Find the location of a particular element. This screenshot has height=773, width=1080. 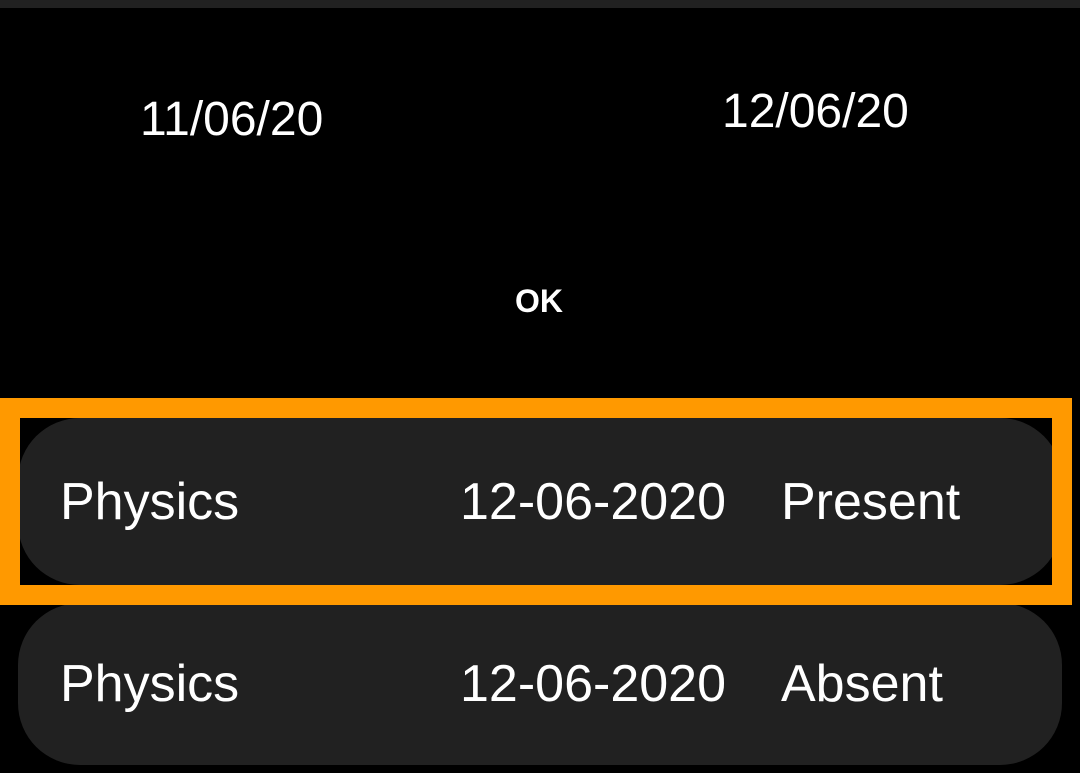

top-bar is located at coordinates (540, 4).